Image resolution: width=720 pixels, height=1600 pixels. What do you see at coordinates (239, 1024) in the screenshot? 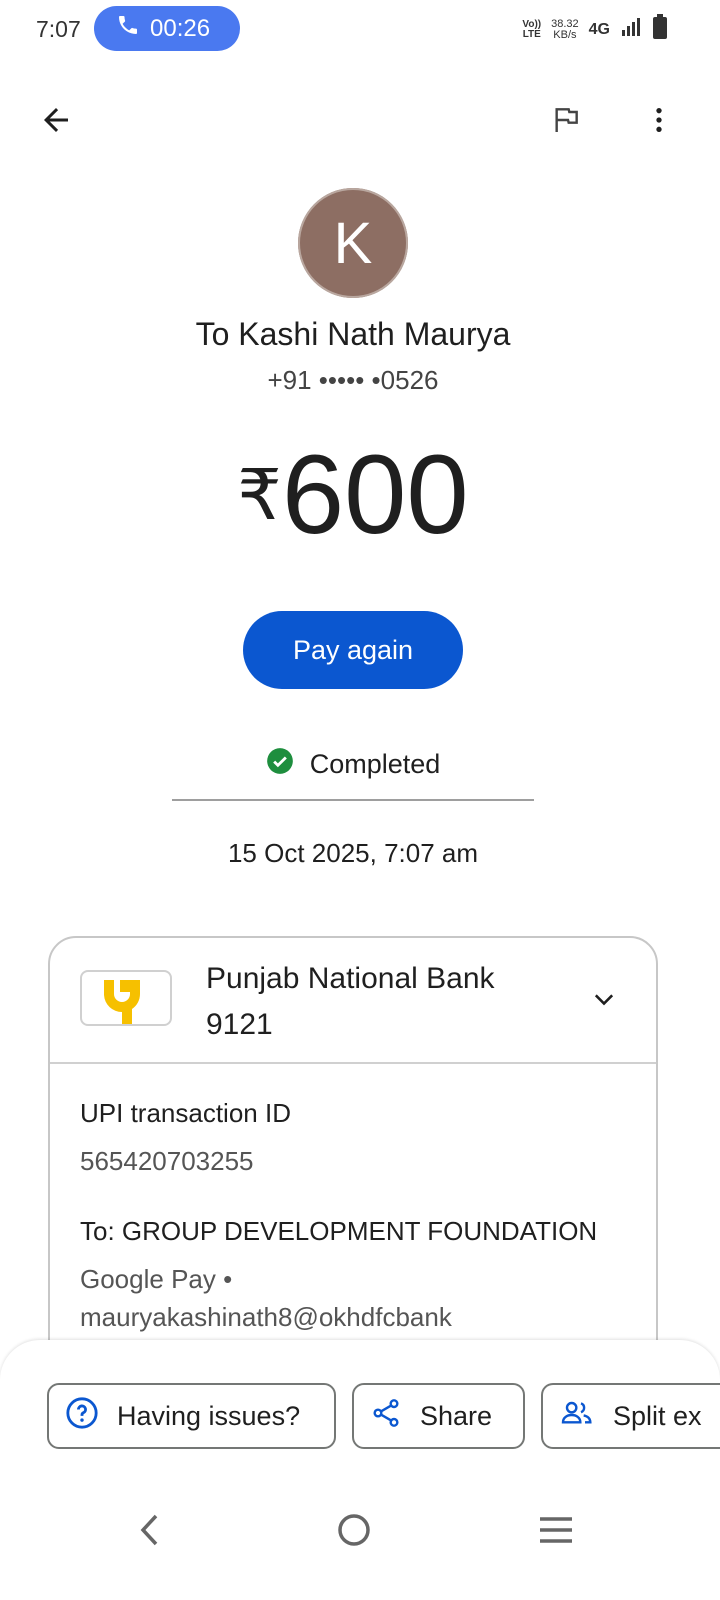
I see `account-suffix: 9121` at bounding box center [239, 1024].